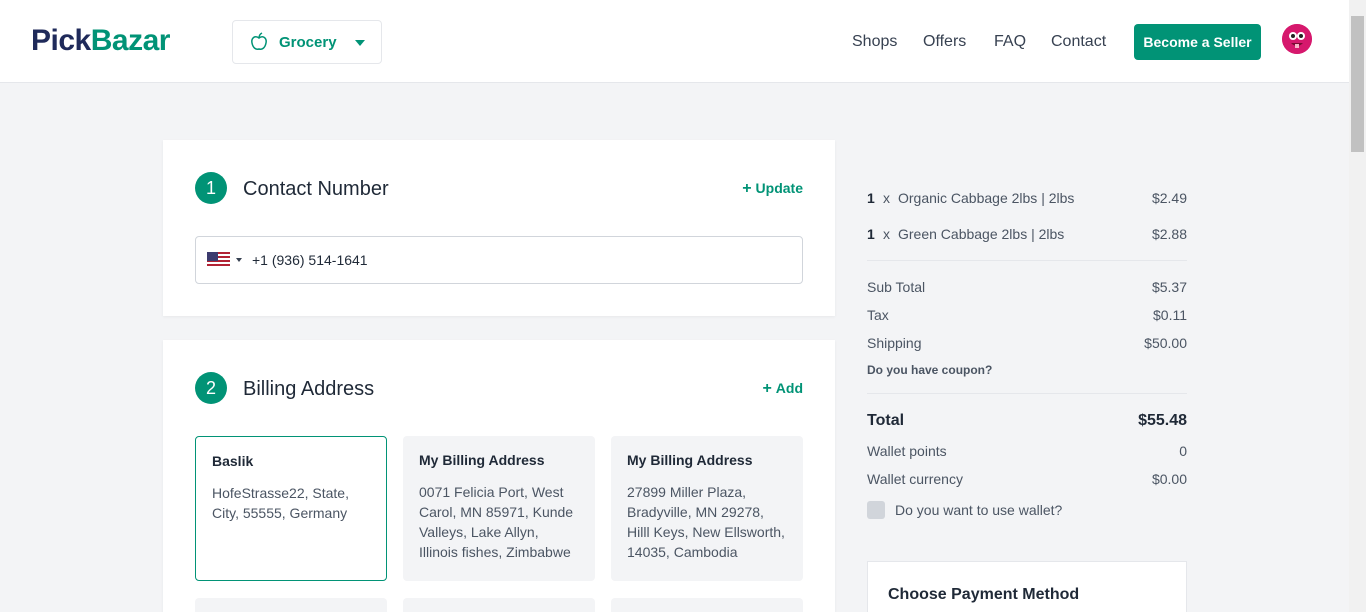 This screenshot has height=612, width=1366. Describe the element at coordinates (211, 388) in the screenshot. I see `step-number: 2` at that location.